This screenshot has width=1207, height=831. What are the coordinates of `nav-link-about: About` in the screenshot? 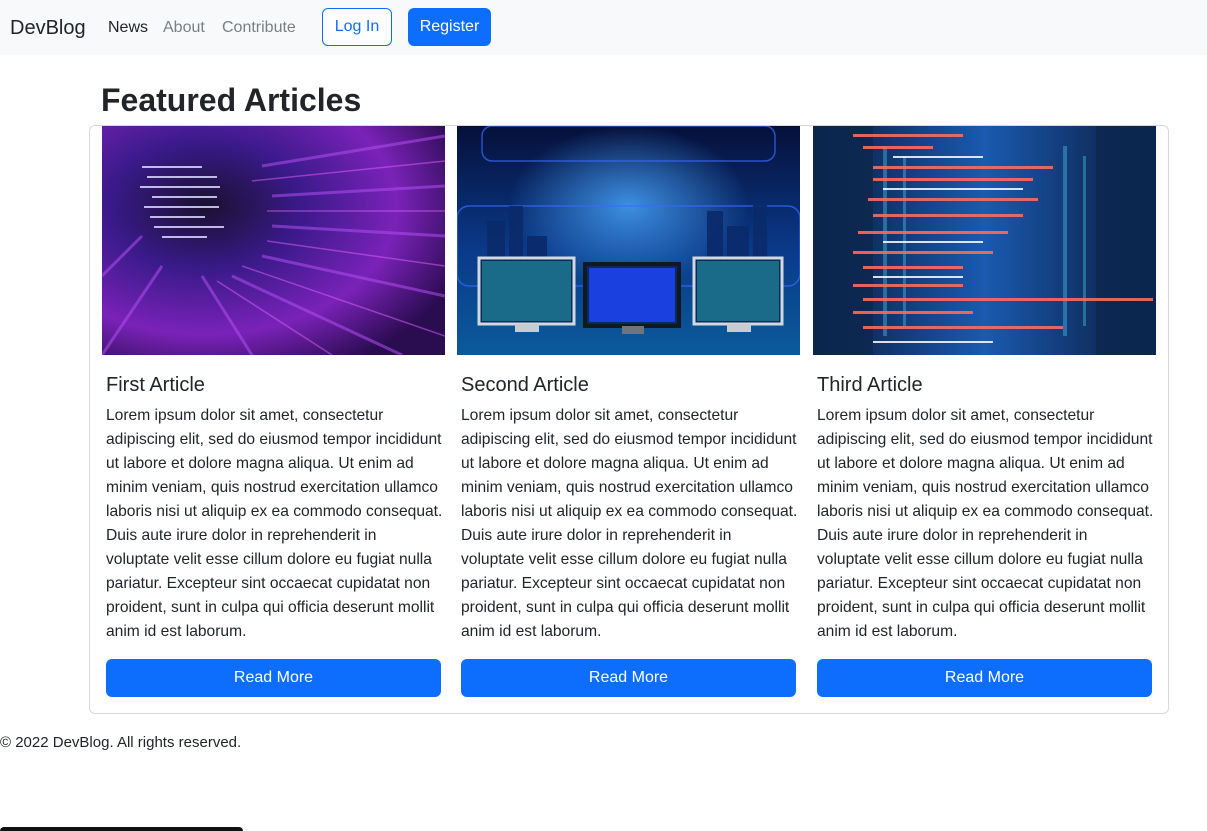 It's located at (184, 28).